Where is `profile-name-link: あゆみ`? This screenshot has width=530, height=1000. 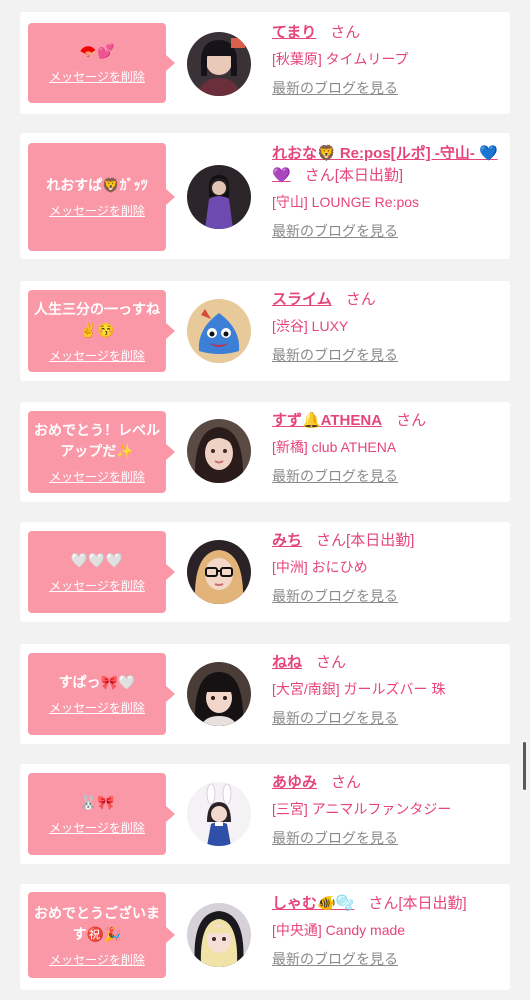
profile-name-link: あゆみ is located at coordinates (294, 782).